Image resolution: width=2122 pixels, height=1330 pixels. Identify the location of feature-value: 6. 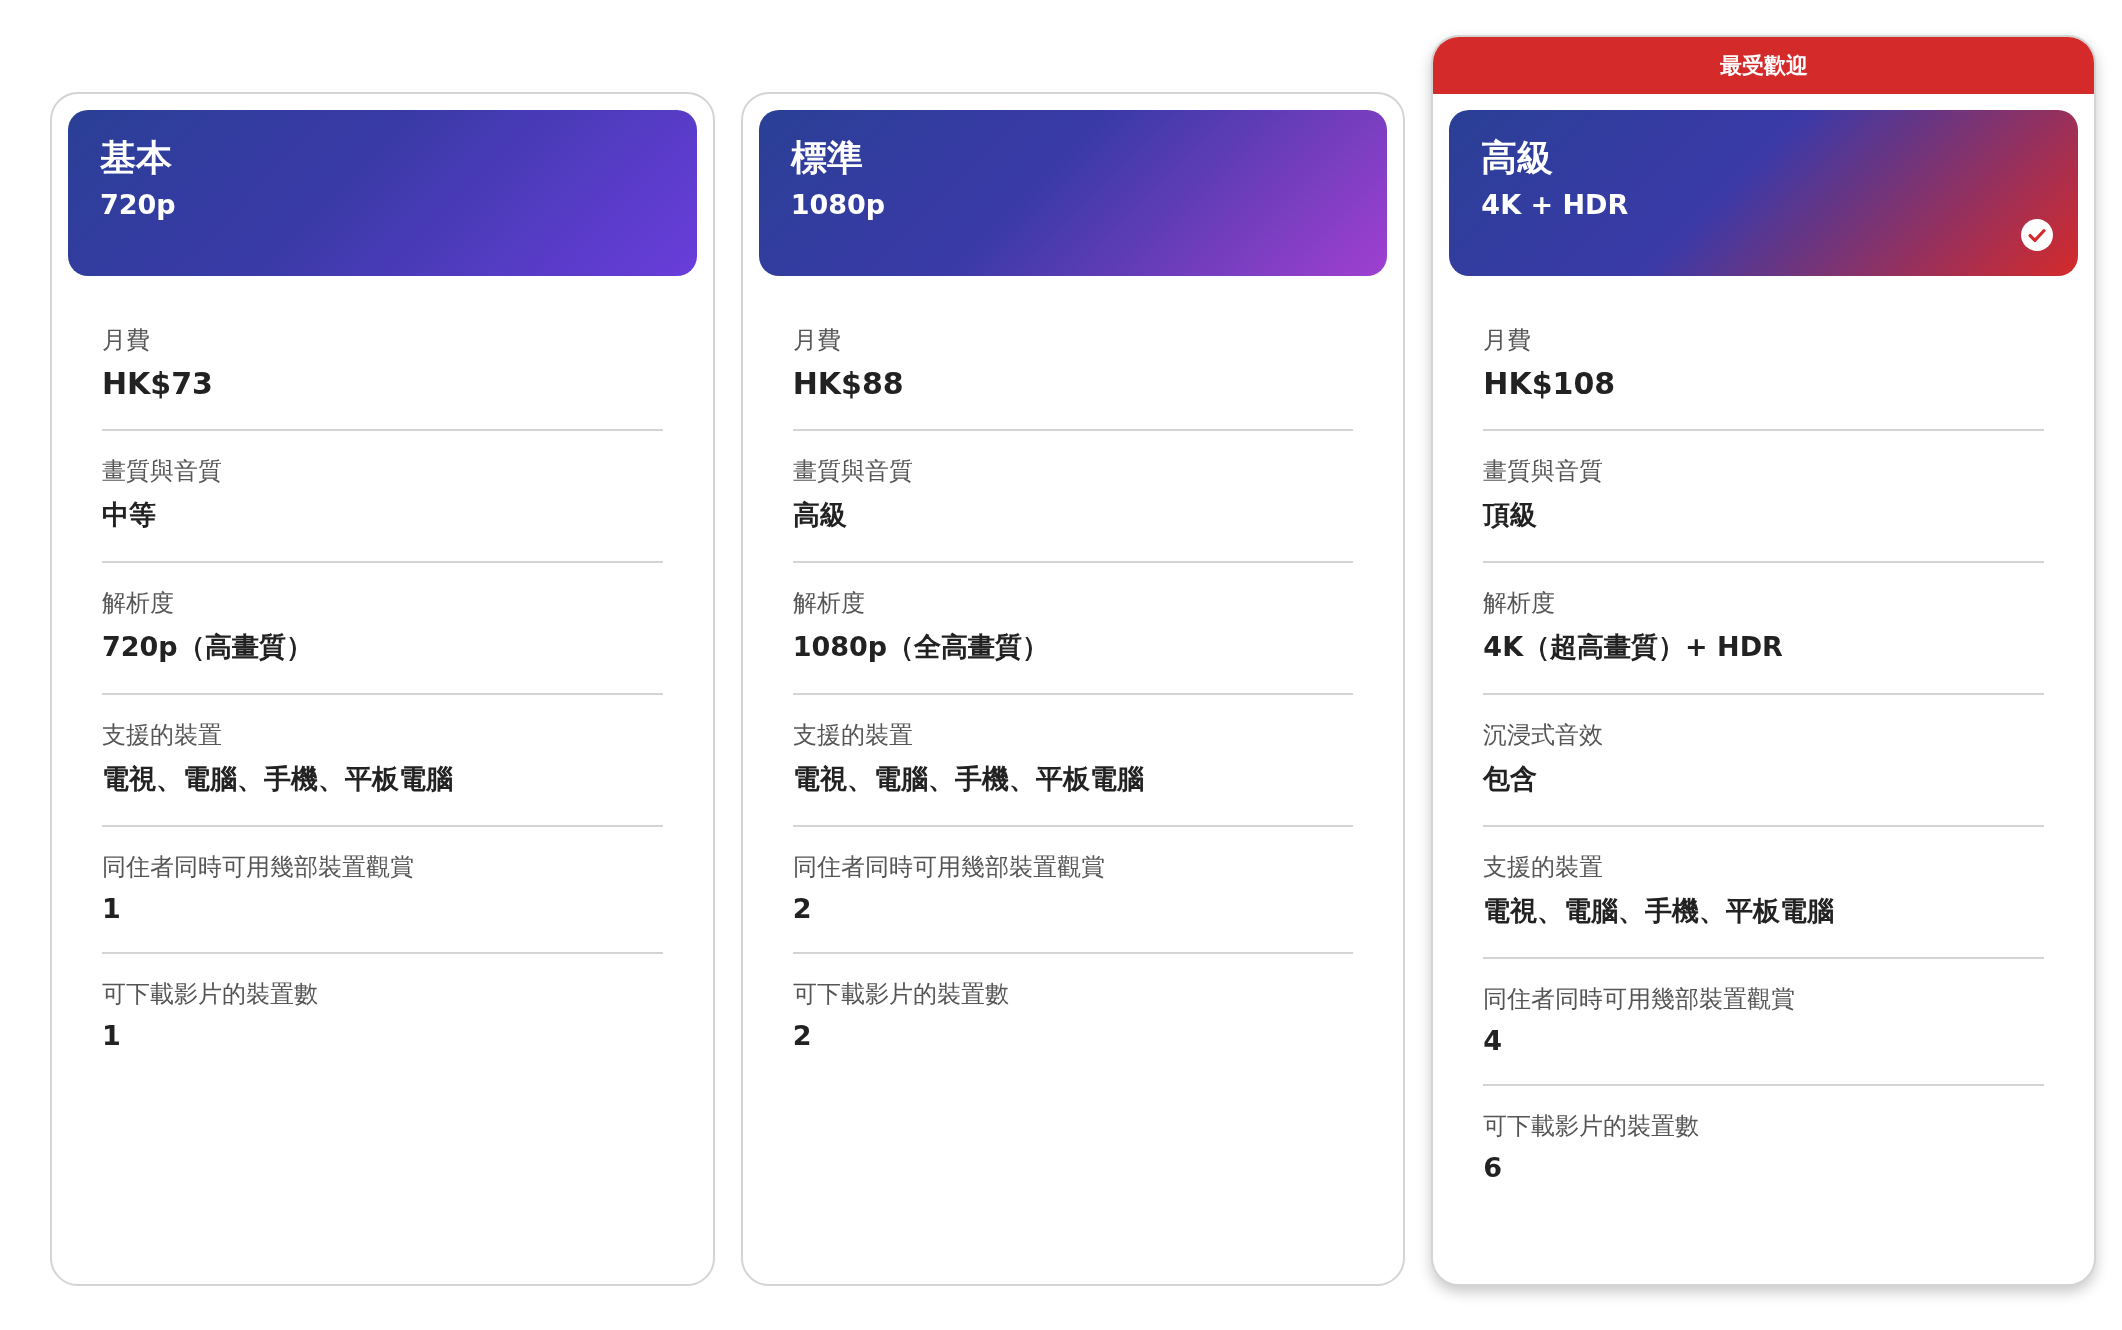
(1493, 1167).